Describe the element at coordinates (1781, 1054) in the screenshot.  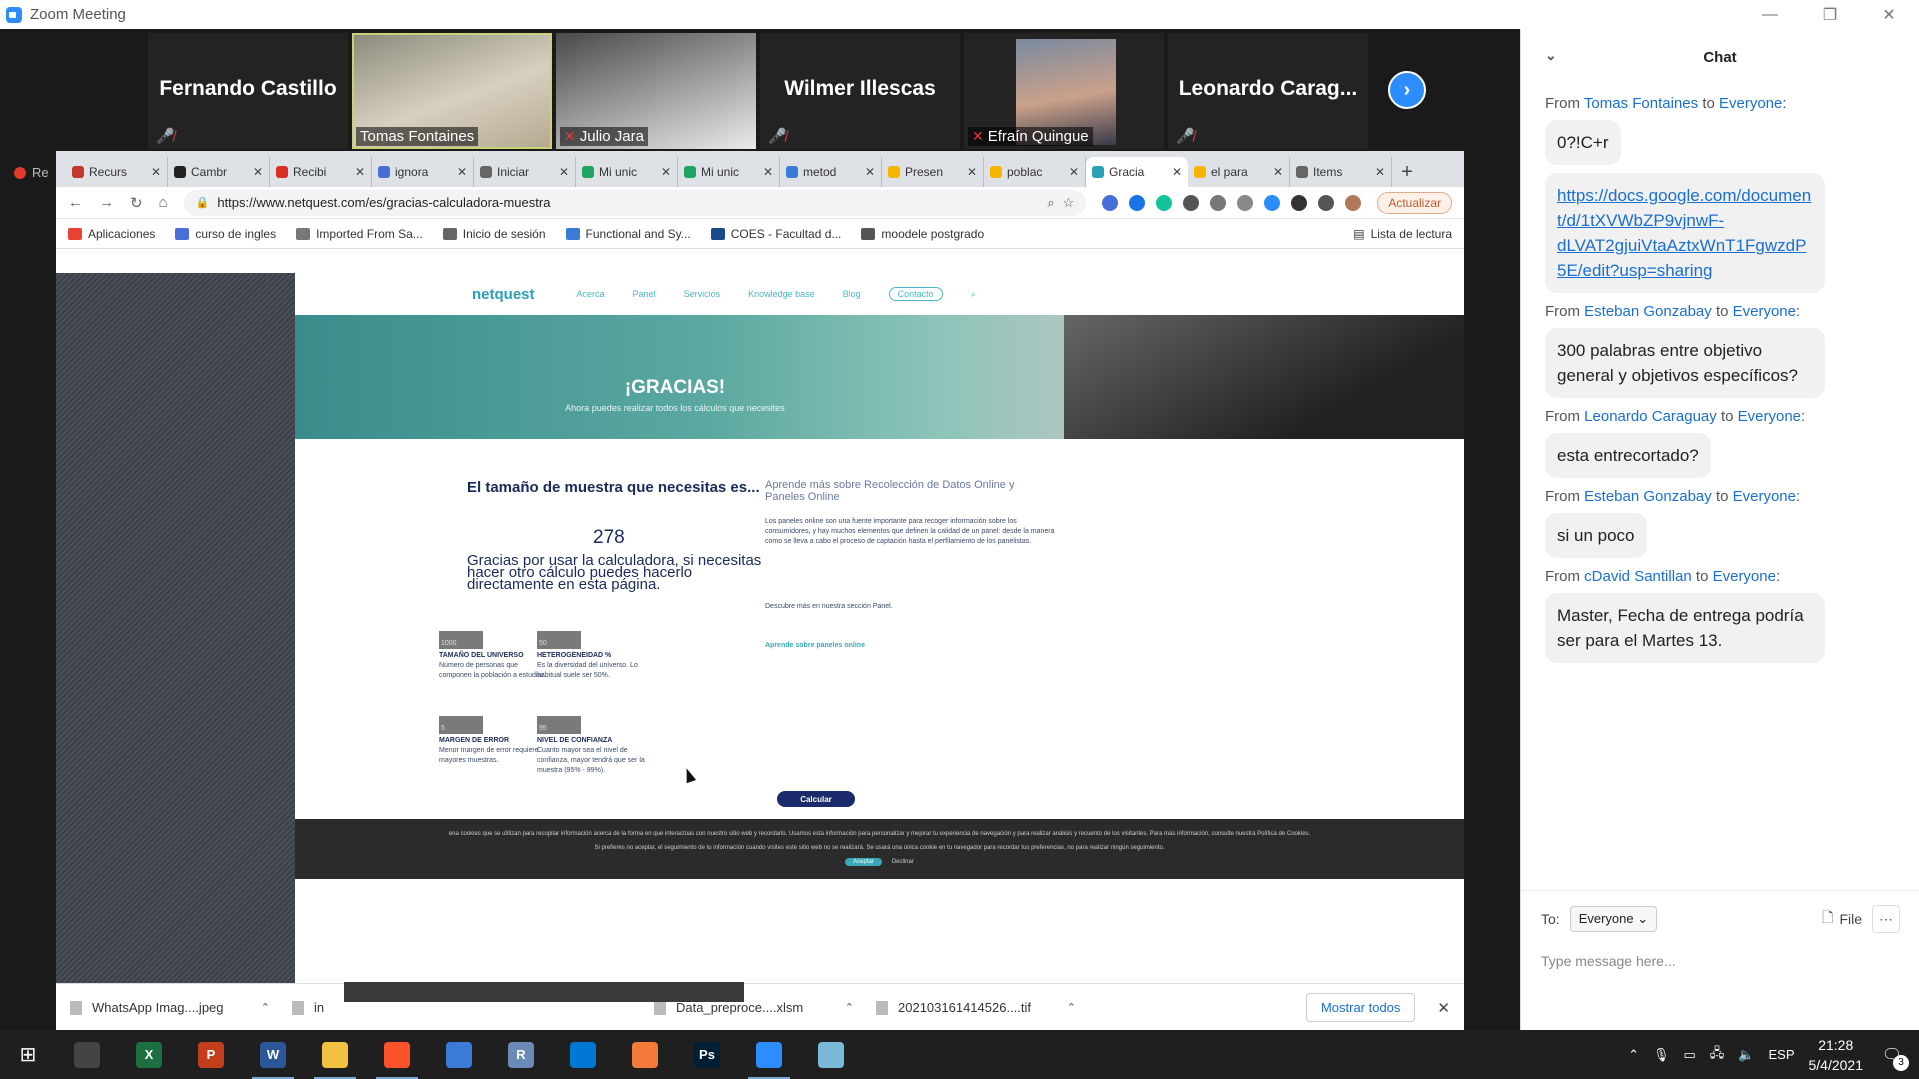
I see `language-indicator: ESP` at that location.